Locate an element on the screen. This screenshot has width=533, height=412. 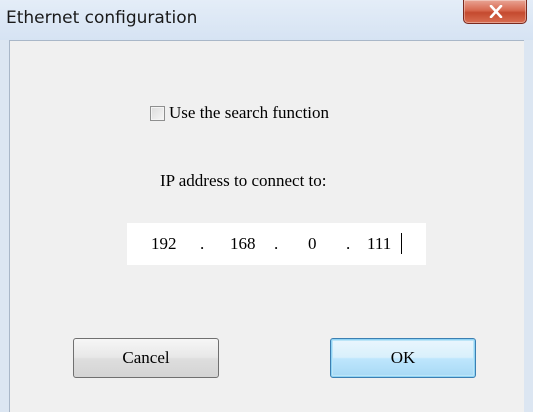
ip-octet-1: 192 is located at coordinates (164, 244).